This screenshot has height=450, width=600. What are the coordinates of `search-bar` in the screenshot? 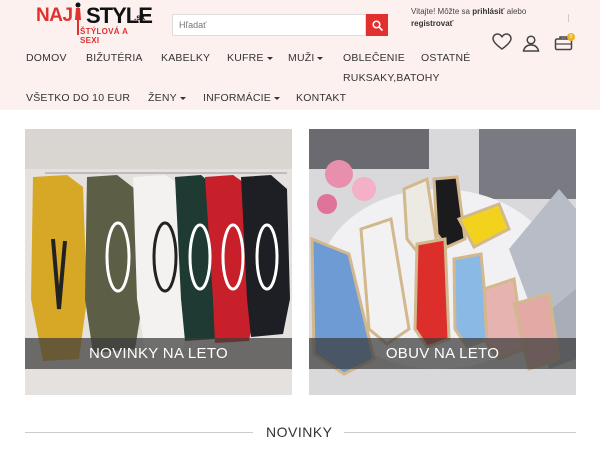 It's located at (280, 25).